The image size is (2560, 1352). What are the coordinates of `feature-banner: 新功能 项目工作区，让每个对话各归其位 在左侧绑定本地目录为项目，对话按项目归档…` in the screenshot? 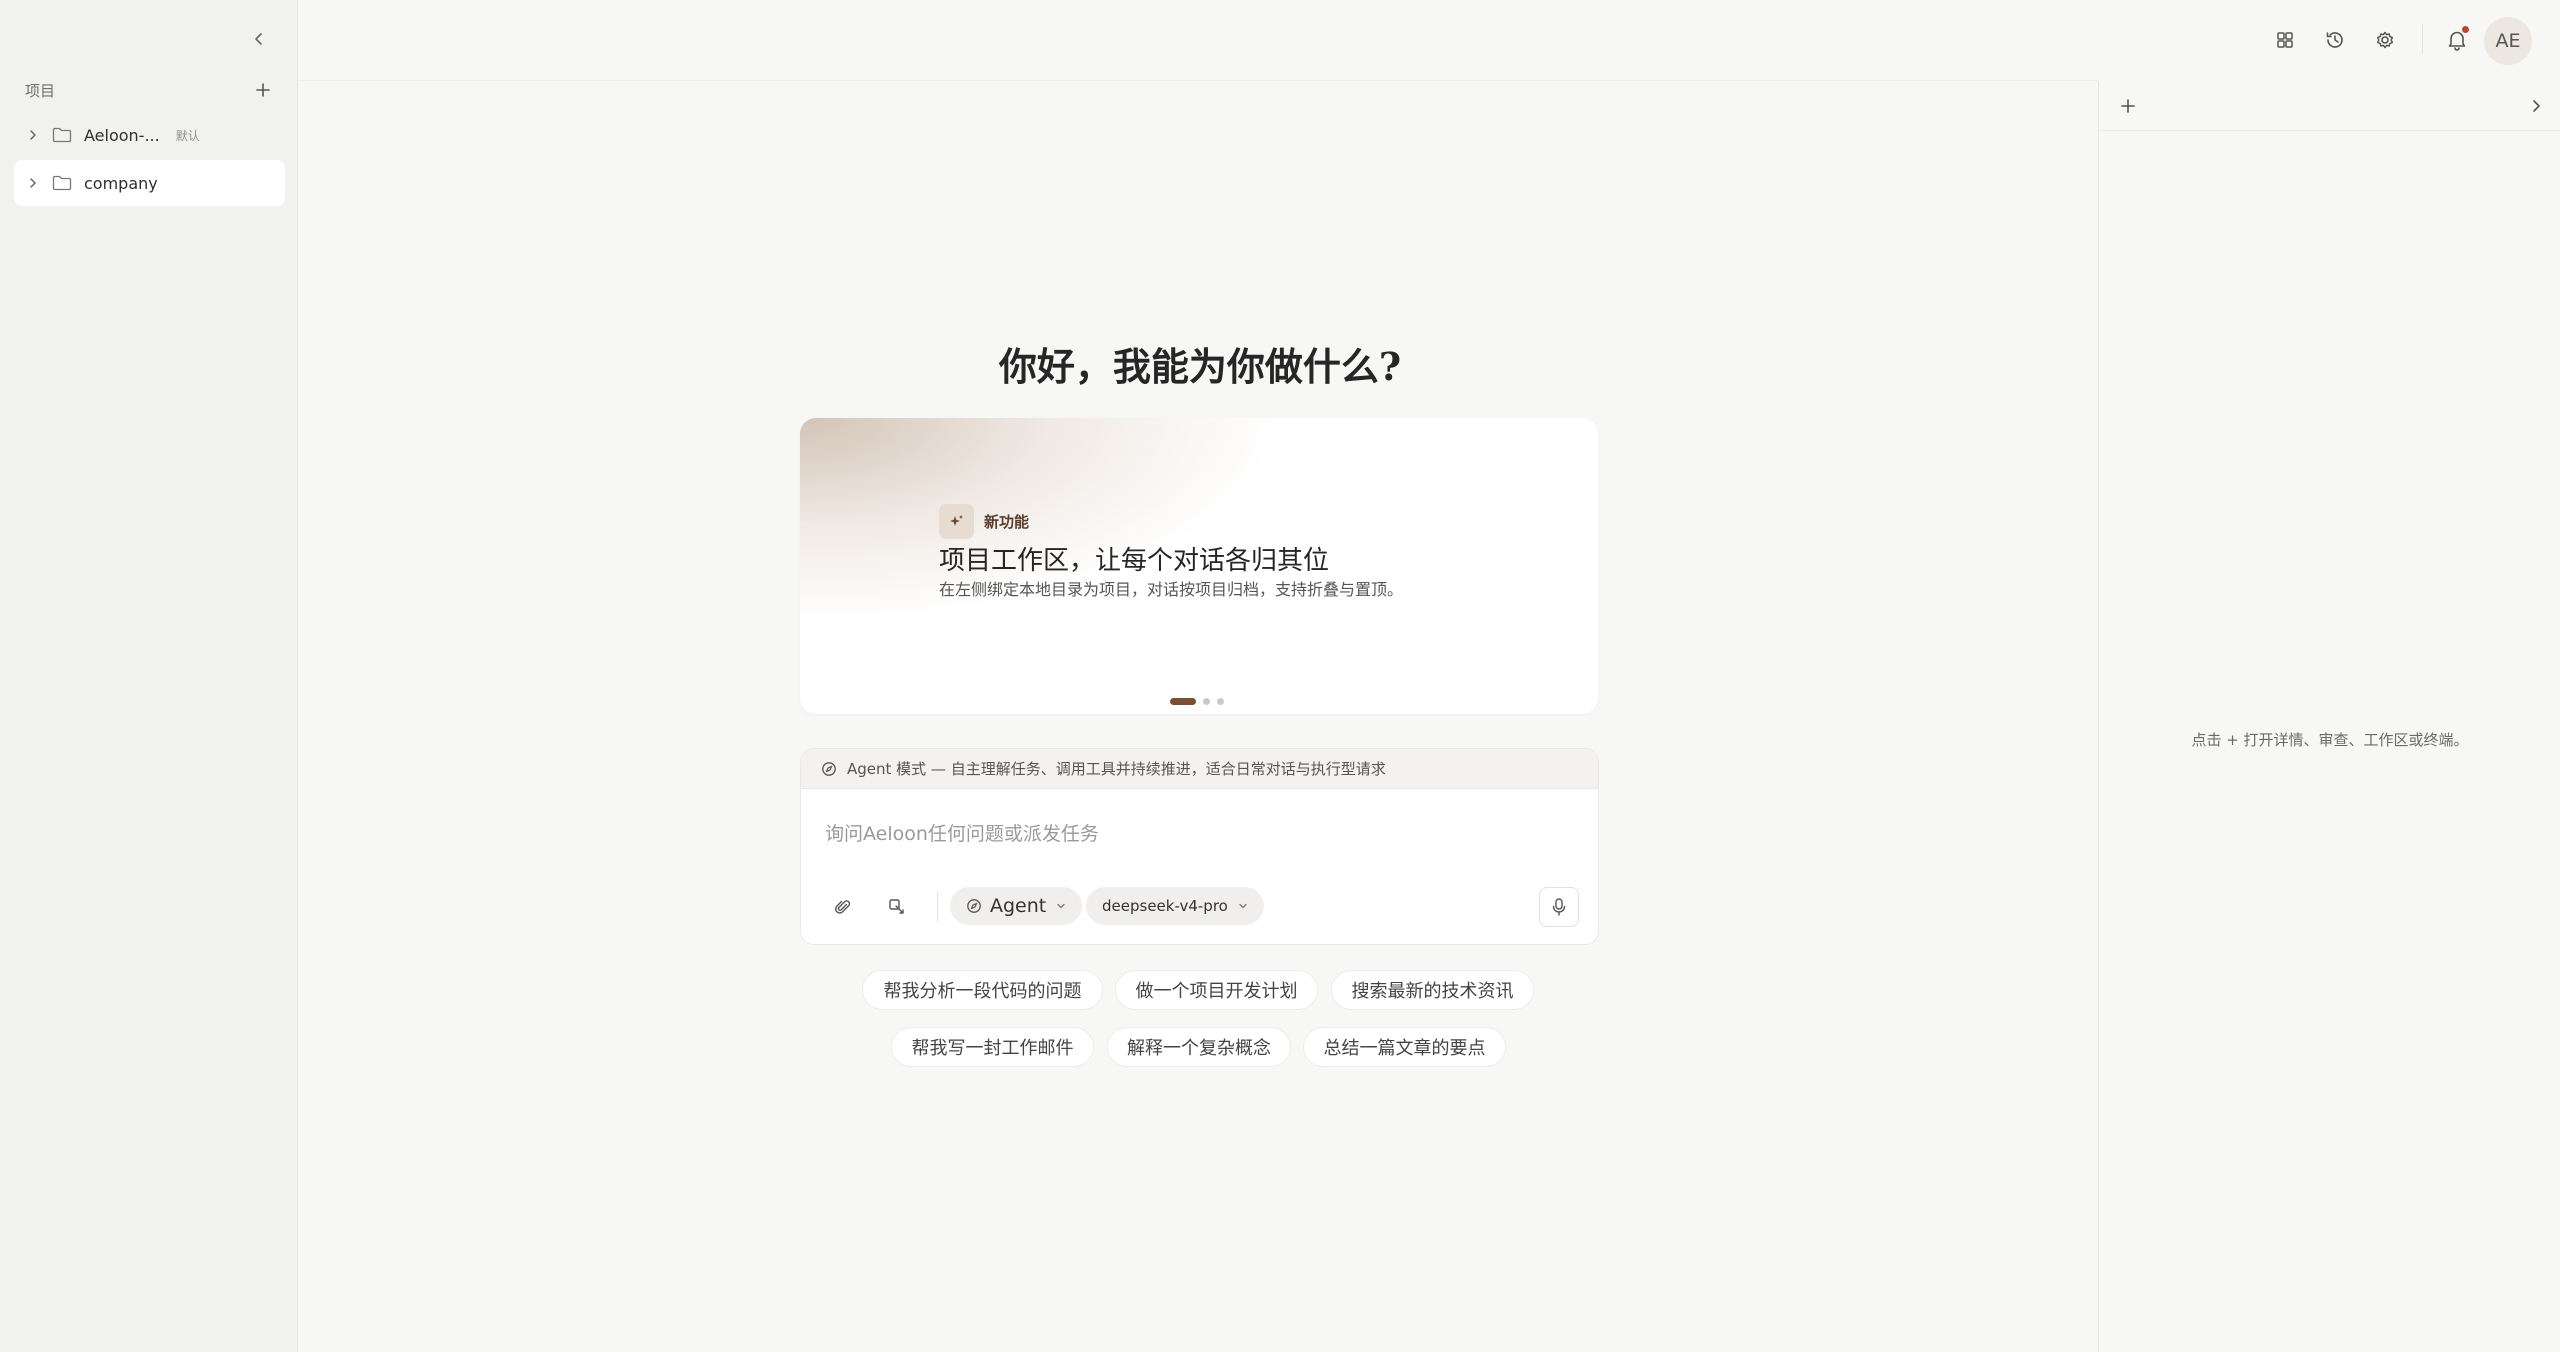 It's located at (1199, 566).